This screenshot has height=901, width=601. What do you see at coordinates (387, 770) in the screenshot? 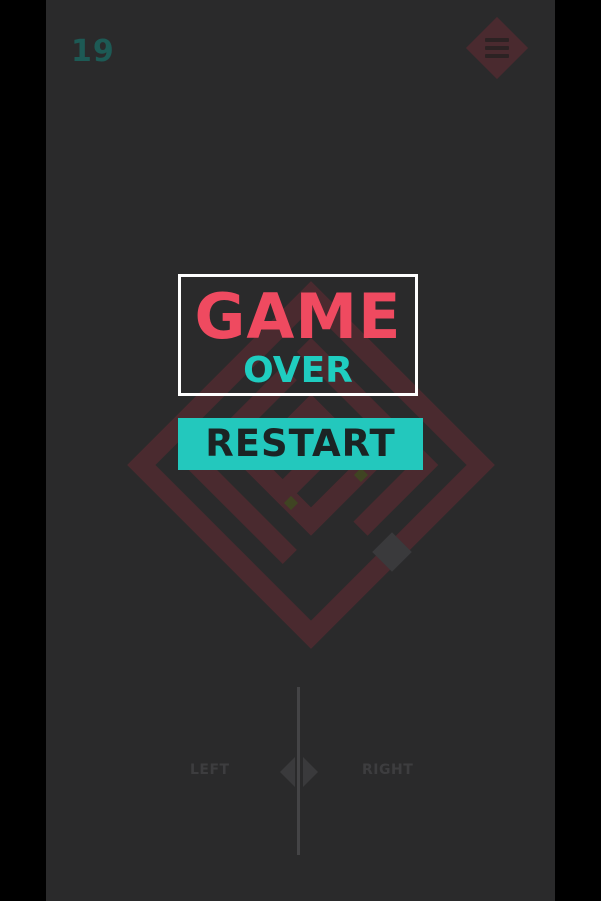
I see `right-control-label: RIGHT` at bounding box center [387, 770].